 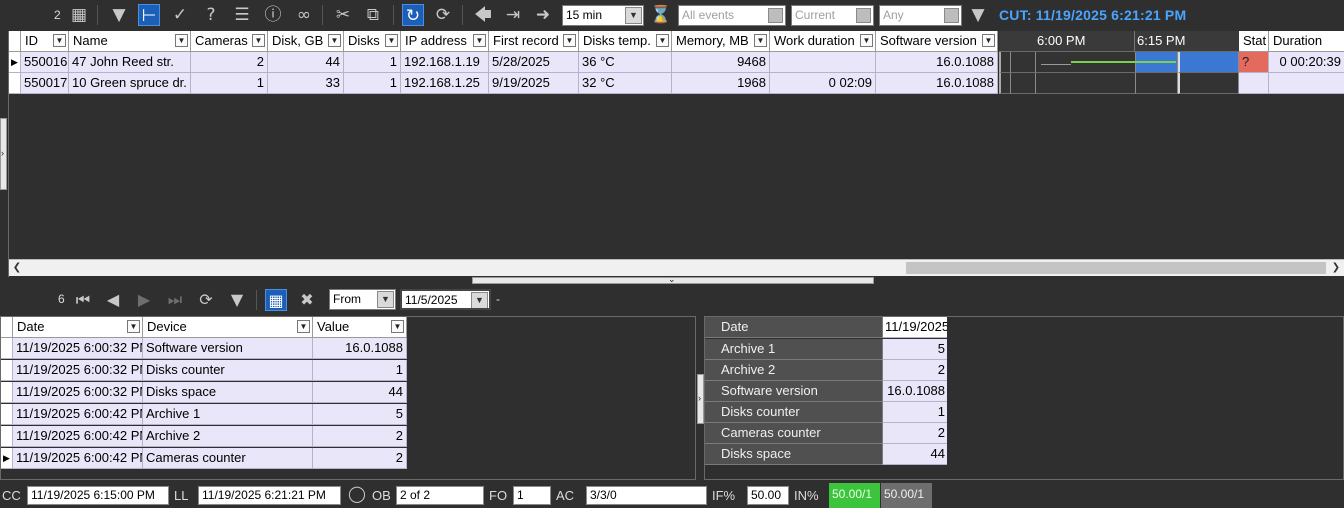 I want to click on table-cell: Cameras counter, so click(x=228, y=458).